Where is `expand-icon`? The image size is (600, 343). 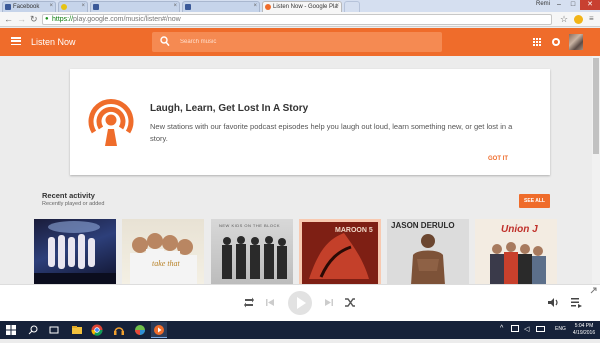
expand-icon is located at coordinates (593, 291).